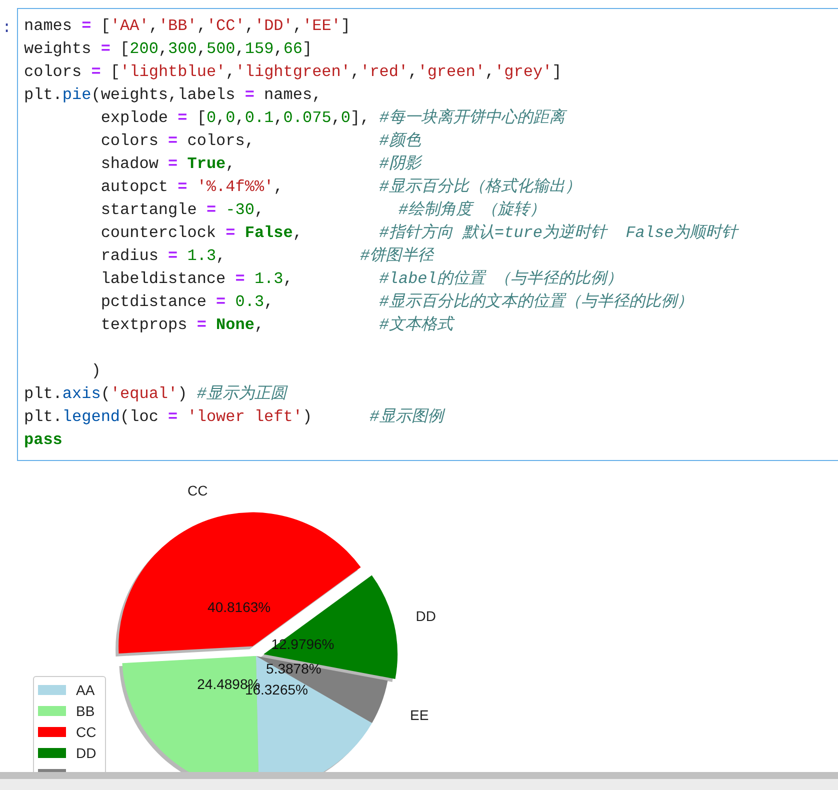 The image size is (838, 790). What do you see at coordinates (260, 164) in the screenshot?
I see `code-line: shadow = True, #阴影` at bounding box center [260, 164].